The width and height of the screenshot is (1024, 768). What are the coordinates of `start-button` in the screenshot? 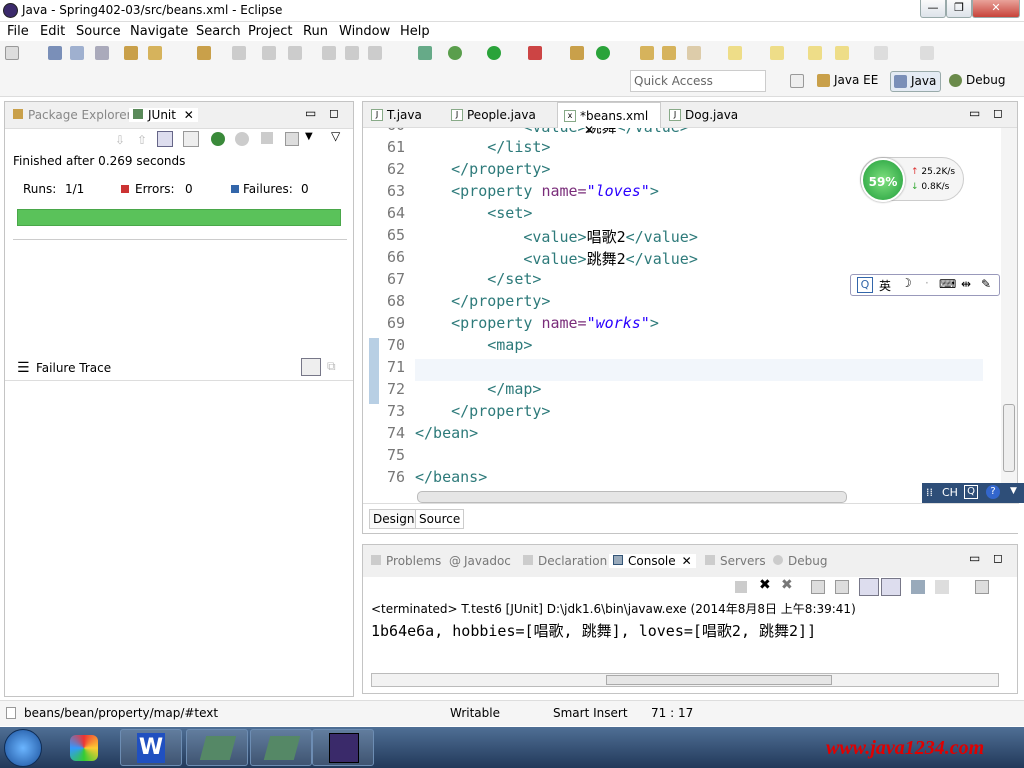 It's located at (23, 748).